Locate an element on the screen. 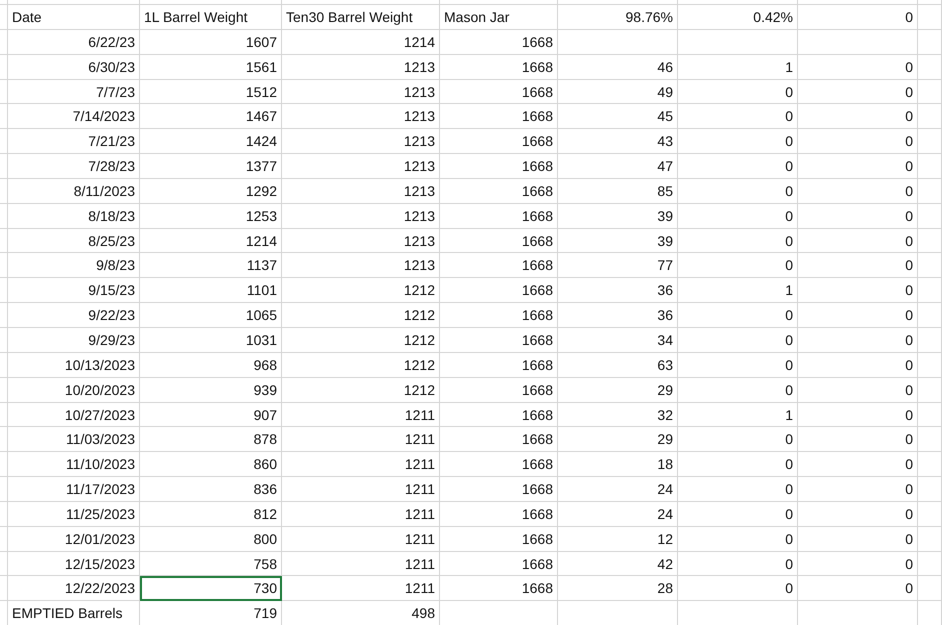 Image resolution: width=942 pixels, height=625 pixels. table-cell: EMPTIED Barrels is located at coordinates (74, 613).